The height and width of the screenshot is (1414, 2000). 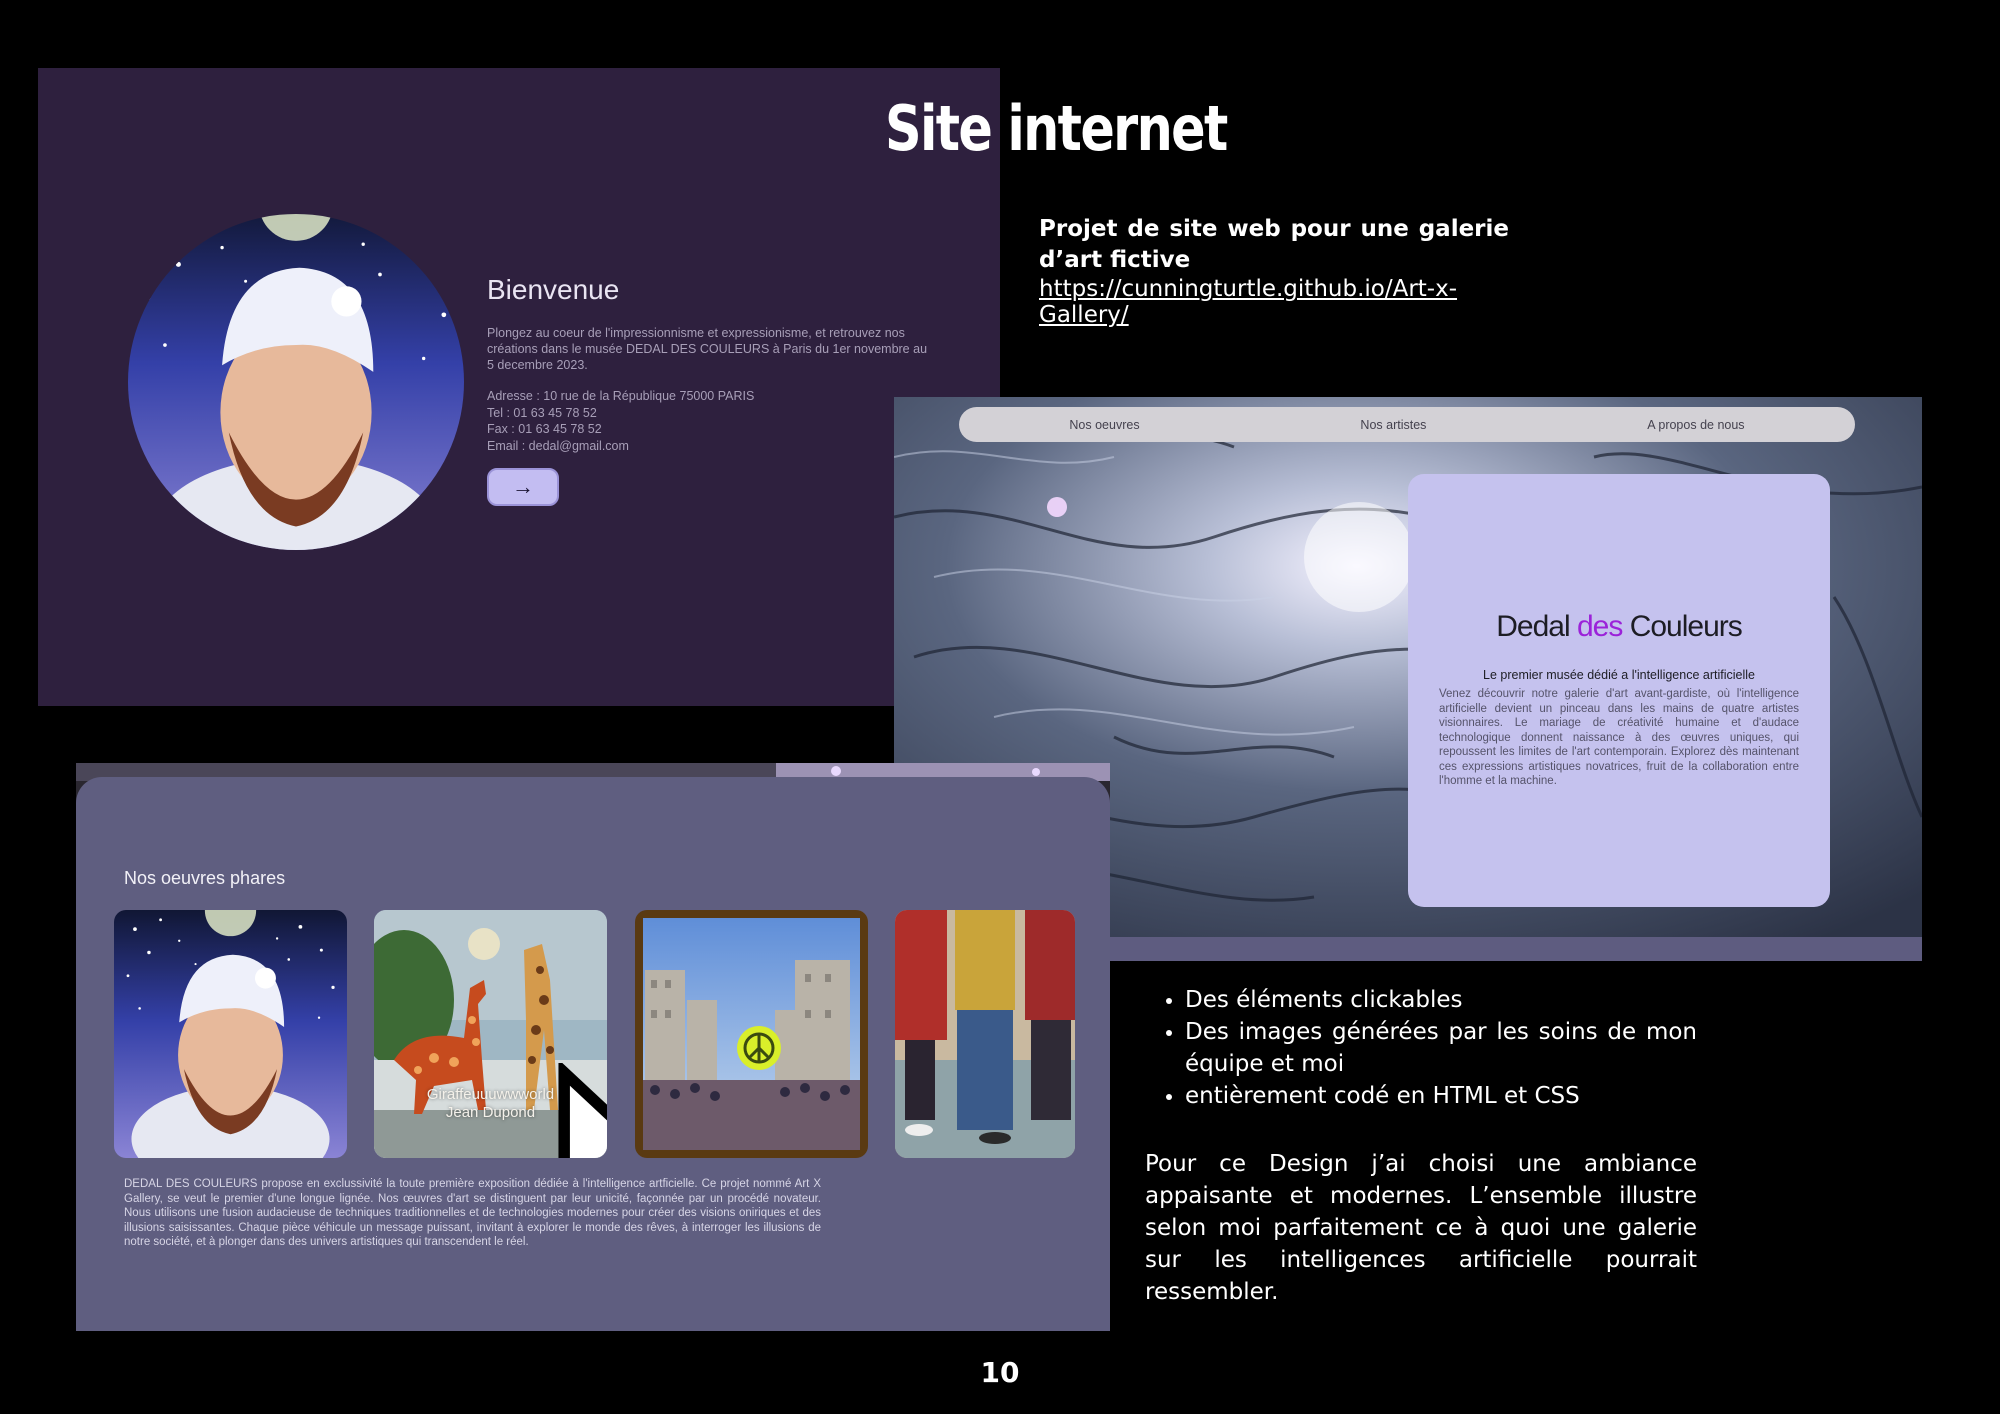 What do you see at coordinates (230, 1034) in the screenshot?
I see `portrait-artwork` at bounding box center [230, 1034].